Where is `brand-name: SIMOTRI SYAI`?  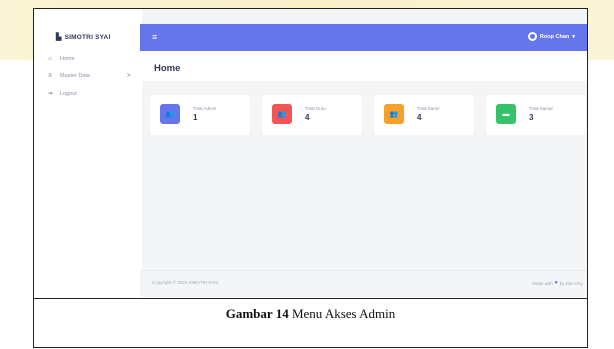 brand-name: SIMOTRI SYAI is located at coordinates (87, 37).